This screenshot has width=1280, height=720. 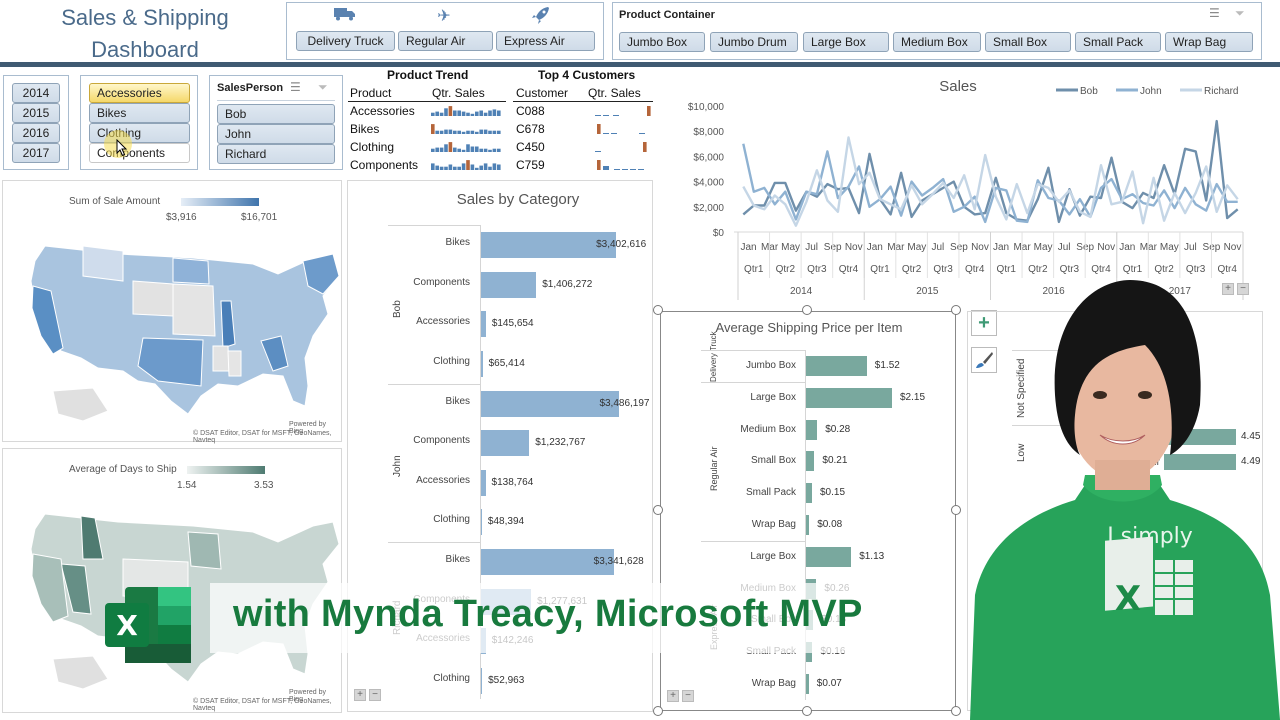 I want to click on y-tick-label: $6,000, so click(x=708, y=157).